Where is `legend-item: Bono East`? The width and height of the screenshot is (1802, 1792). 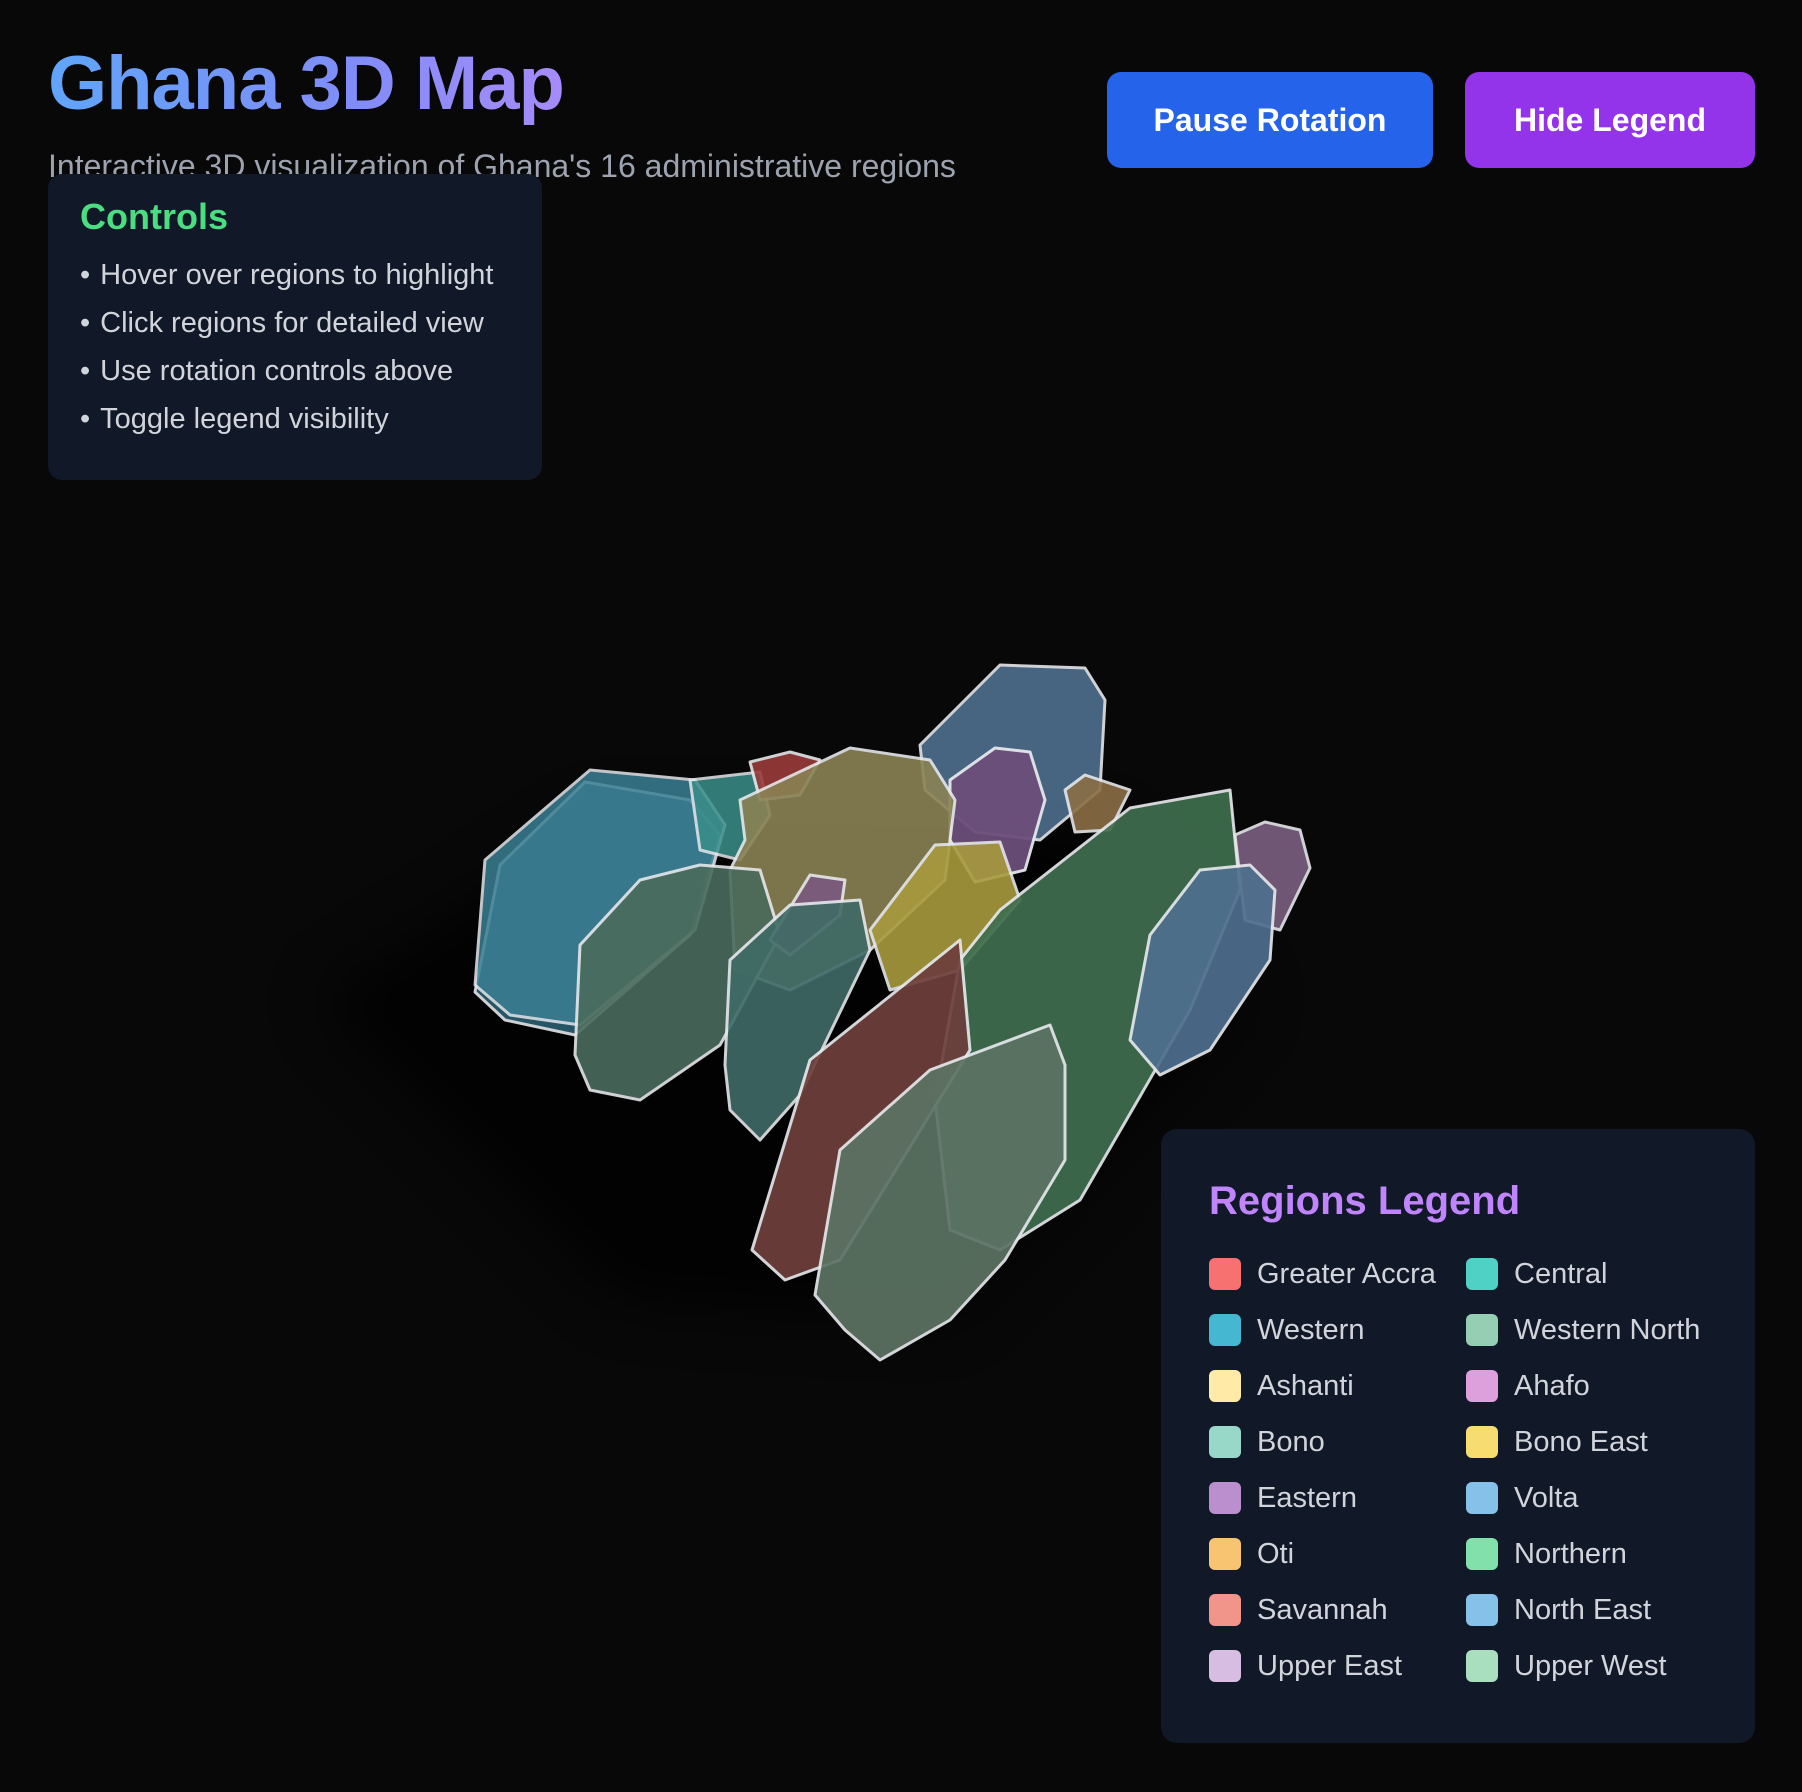 legend-item: Bono East is located at coordinates (1586, 1442).